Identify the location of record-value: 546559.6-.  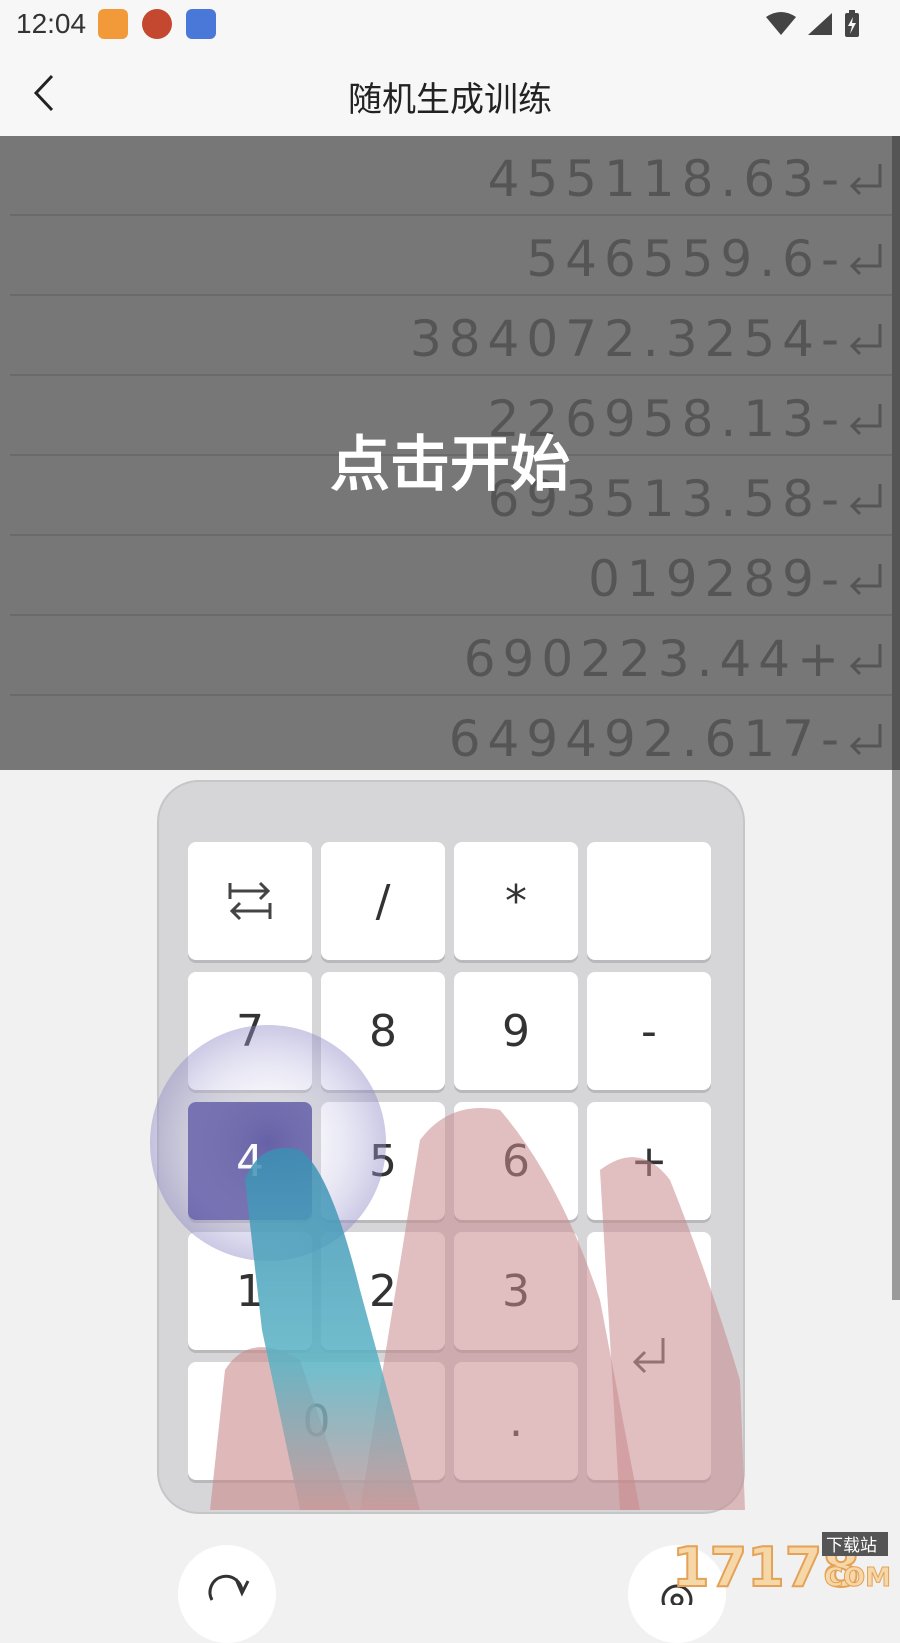
(686, 259).